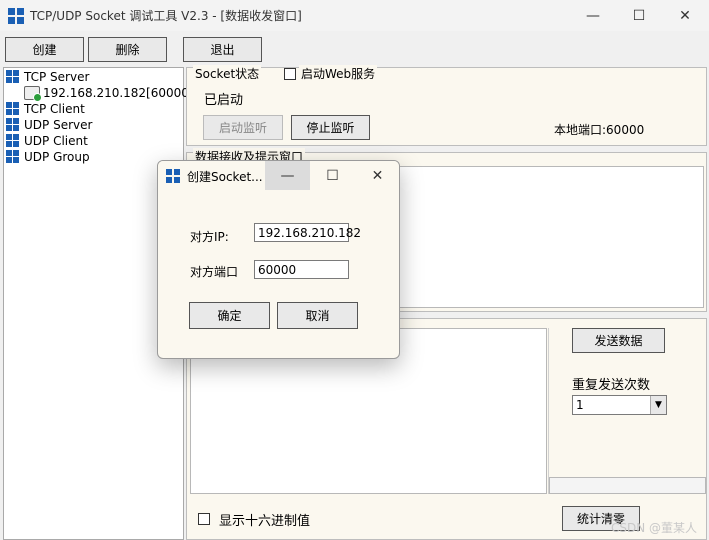 The width and height of the screenshot is (709, 540). Describe the element at coordinates (548, 411) in the screenshot. I see `send-divider` at that location.